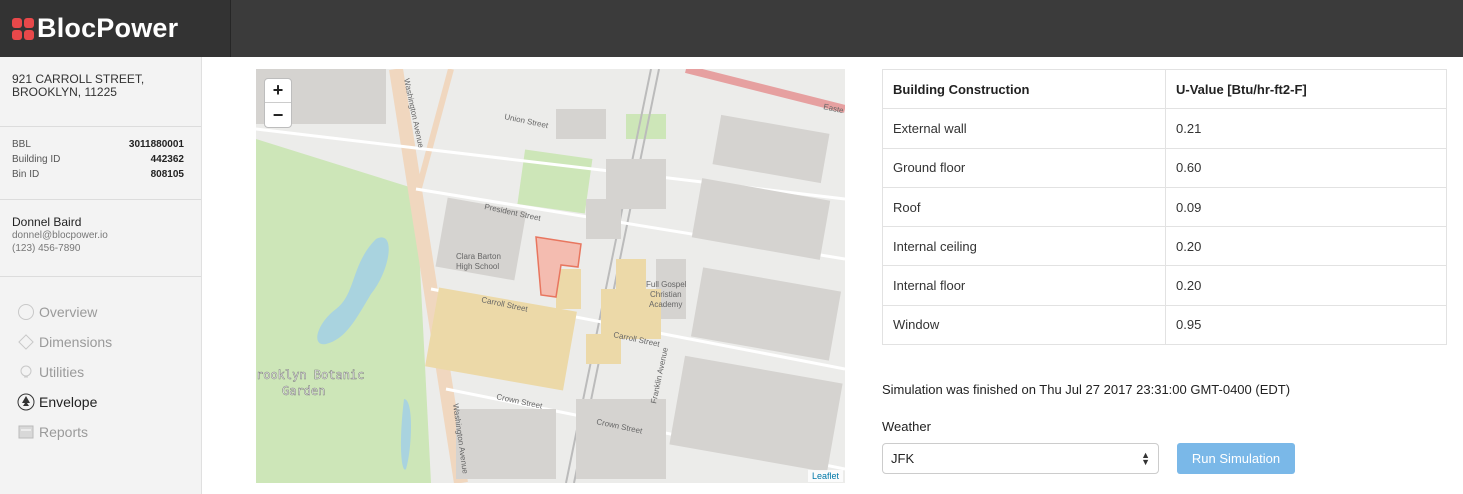 This screenshot has height=494, width=1463. I want to click on table-cell: 0.95, so click(1306, 325).